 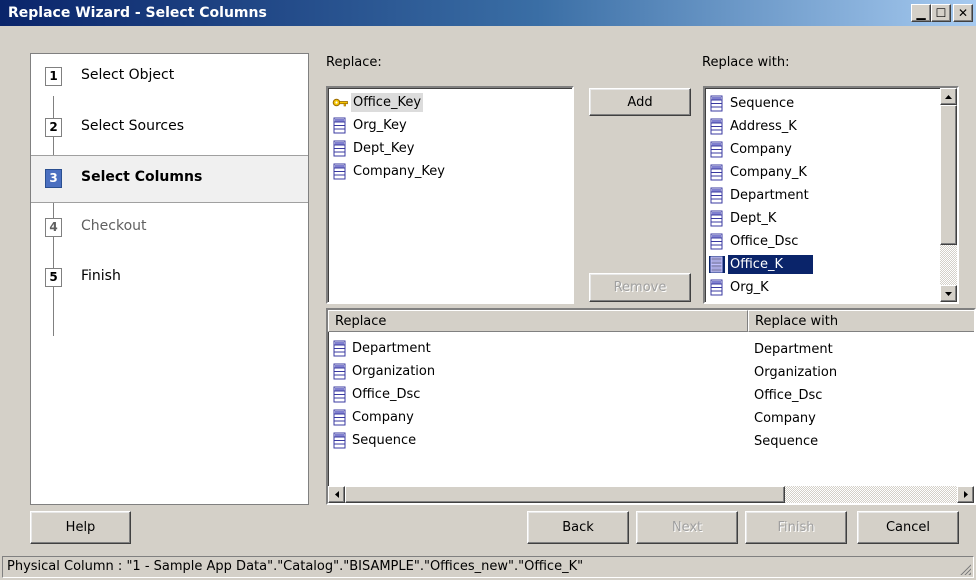 I want to click on step-label: Select Object, so click(x=128, y=75).